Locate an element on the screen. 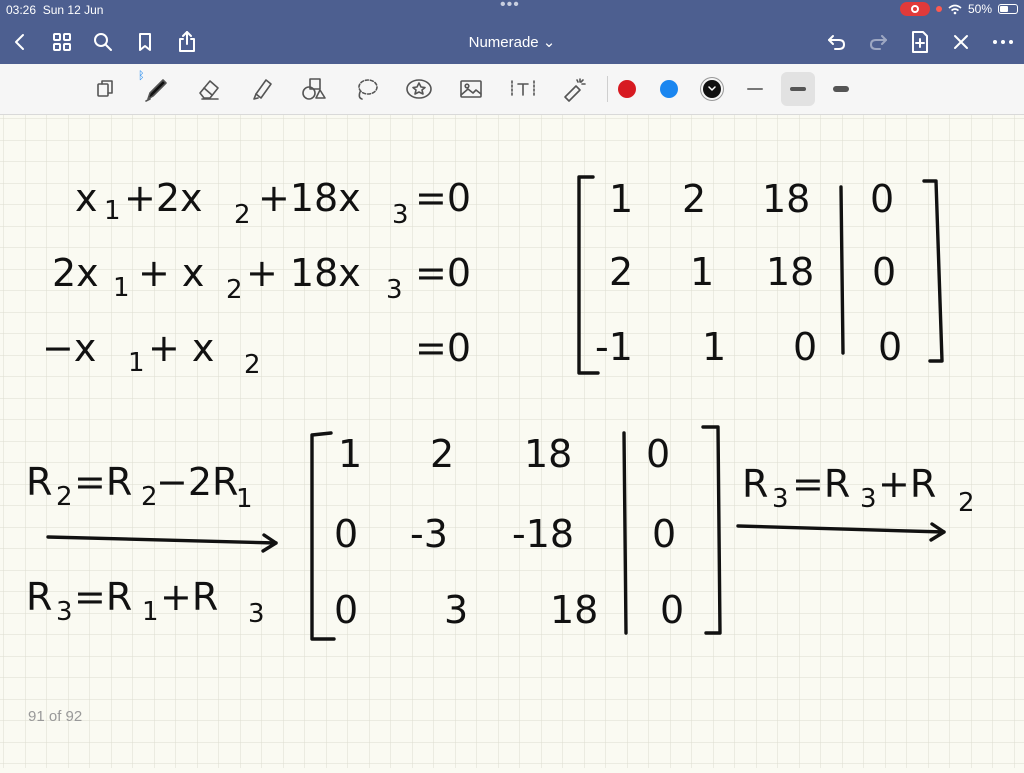  image-icon is located at coordinates (471, 89).